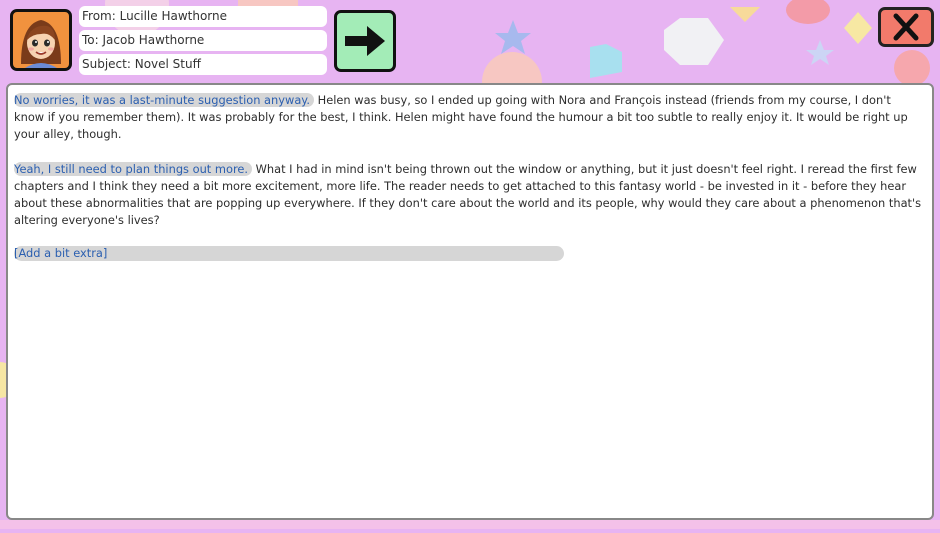  I want to click on avatar-face-icon, so click(41, 44).